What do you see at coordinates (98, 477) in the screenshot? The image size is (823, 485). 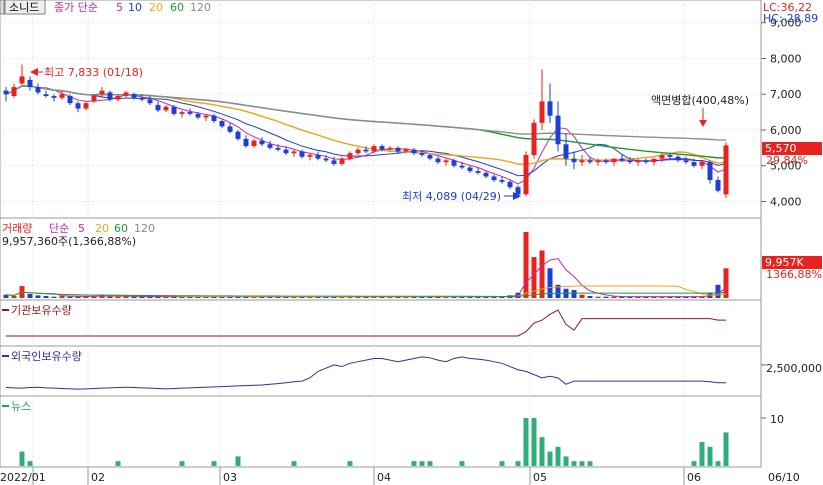 I see `x-label-02: 02` at bounding box center [98, 477].